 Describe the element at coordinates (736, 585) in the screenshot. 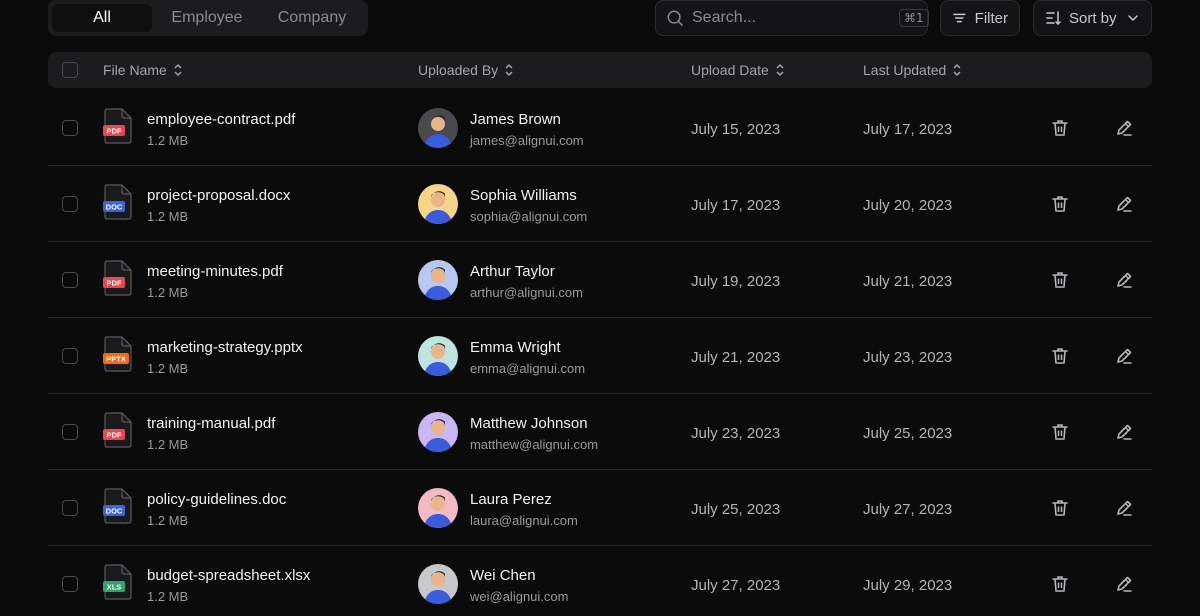

I see `upload-date: July 27, 2023` at that location.